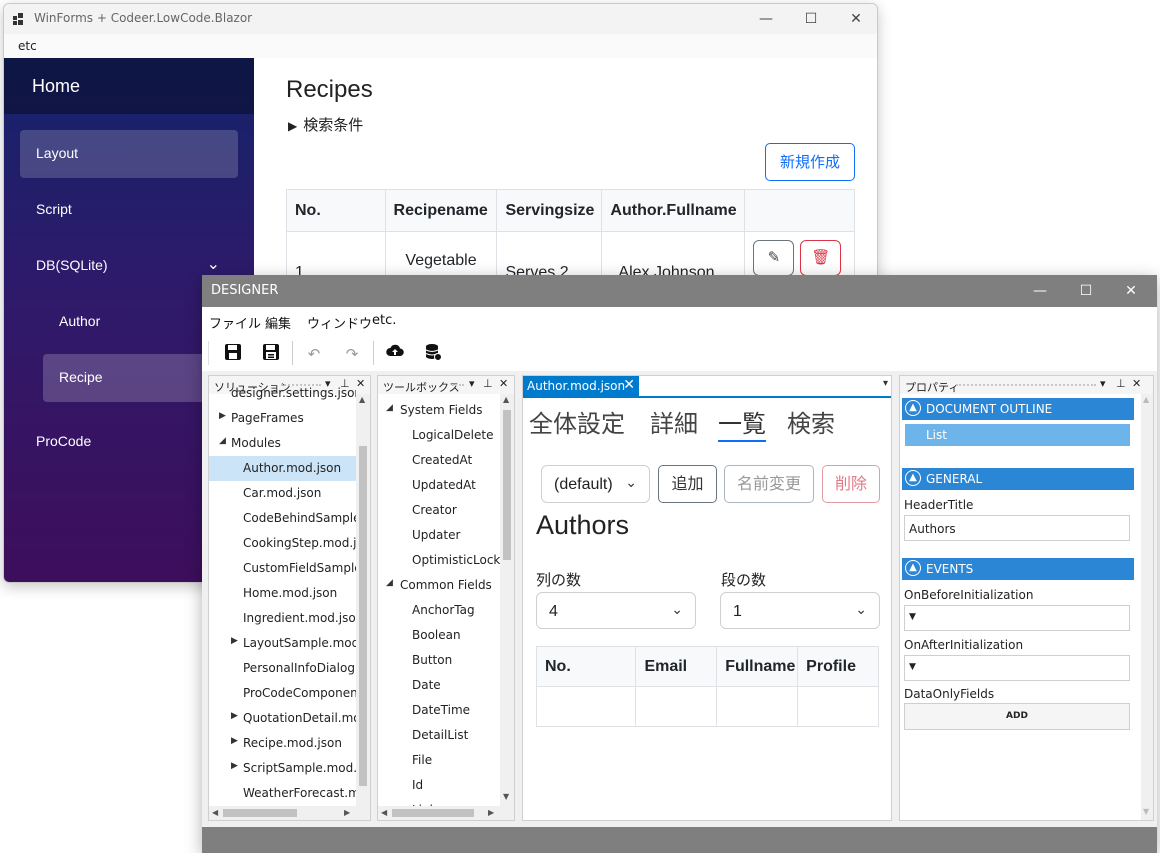 The height and width of the screenshot is (853, 1160). Describe the element at coordinates (1017, 716) in the screenshot. I see `add-data-only-field-button: ADD` at that location.